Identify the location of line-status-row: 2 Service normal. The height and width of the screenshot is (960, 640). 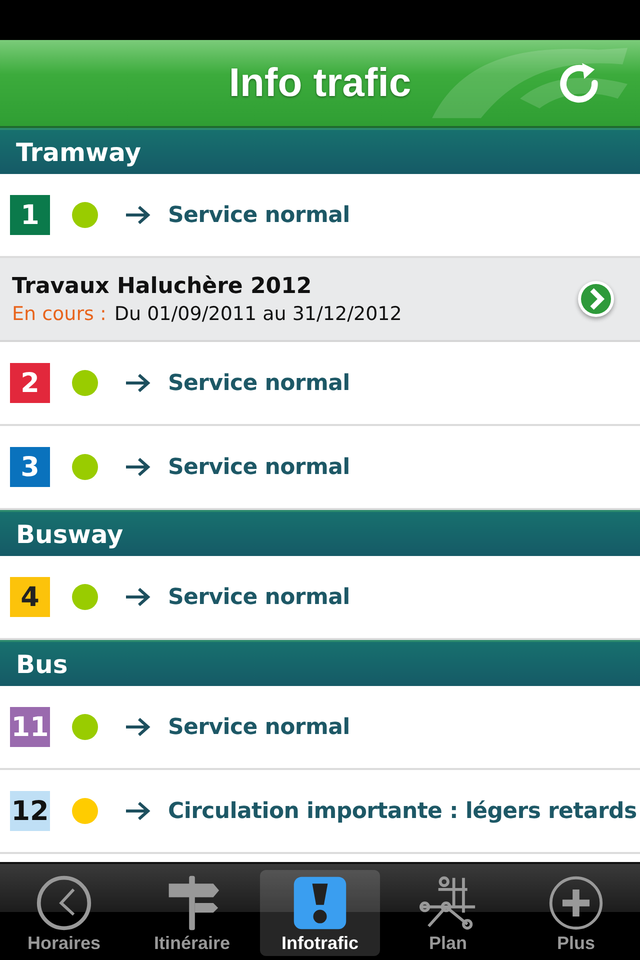
(320, 384).